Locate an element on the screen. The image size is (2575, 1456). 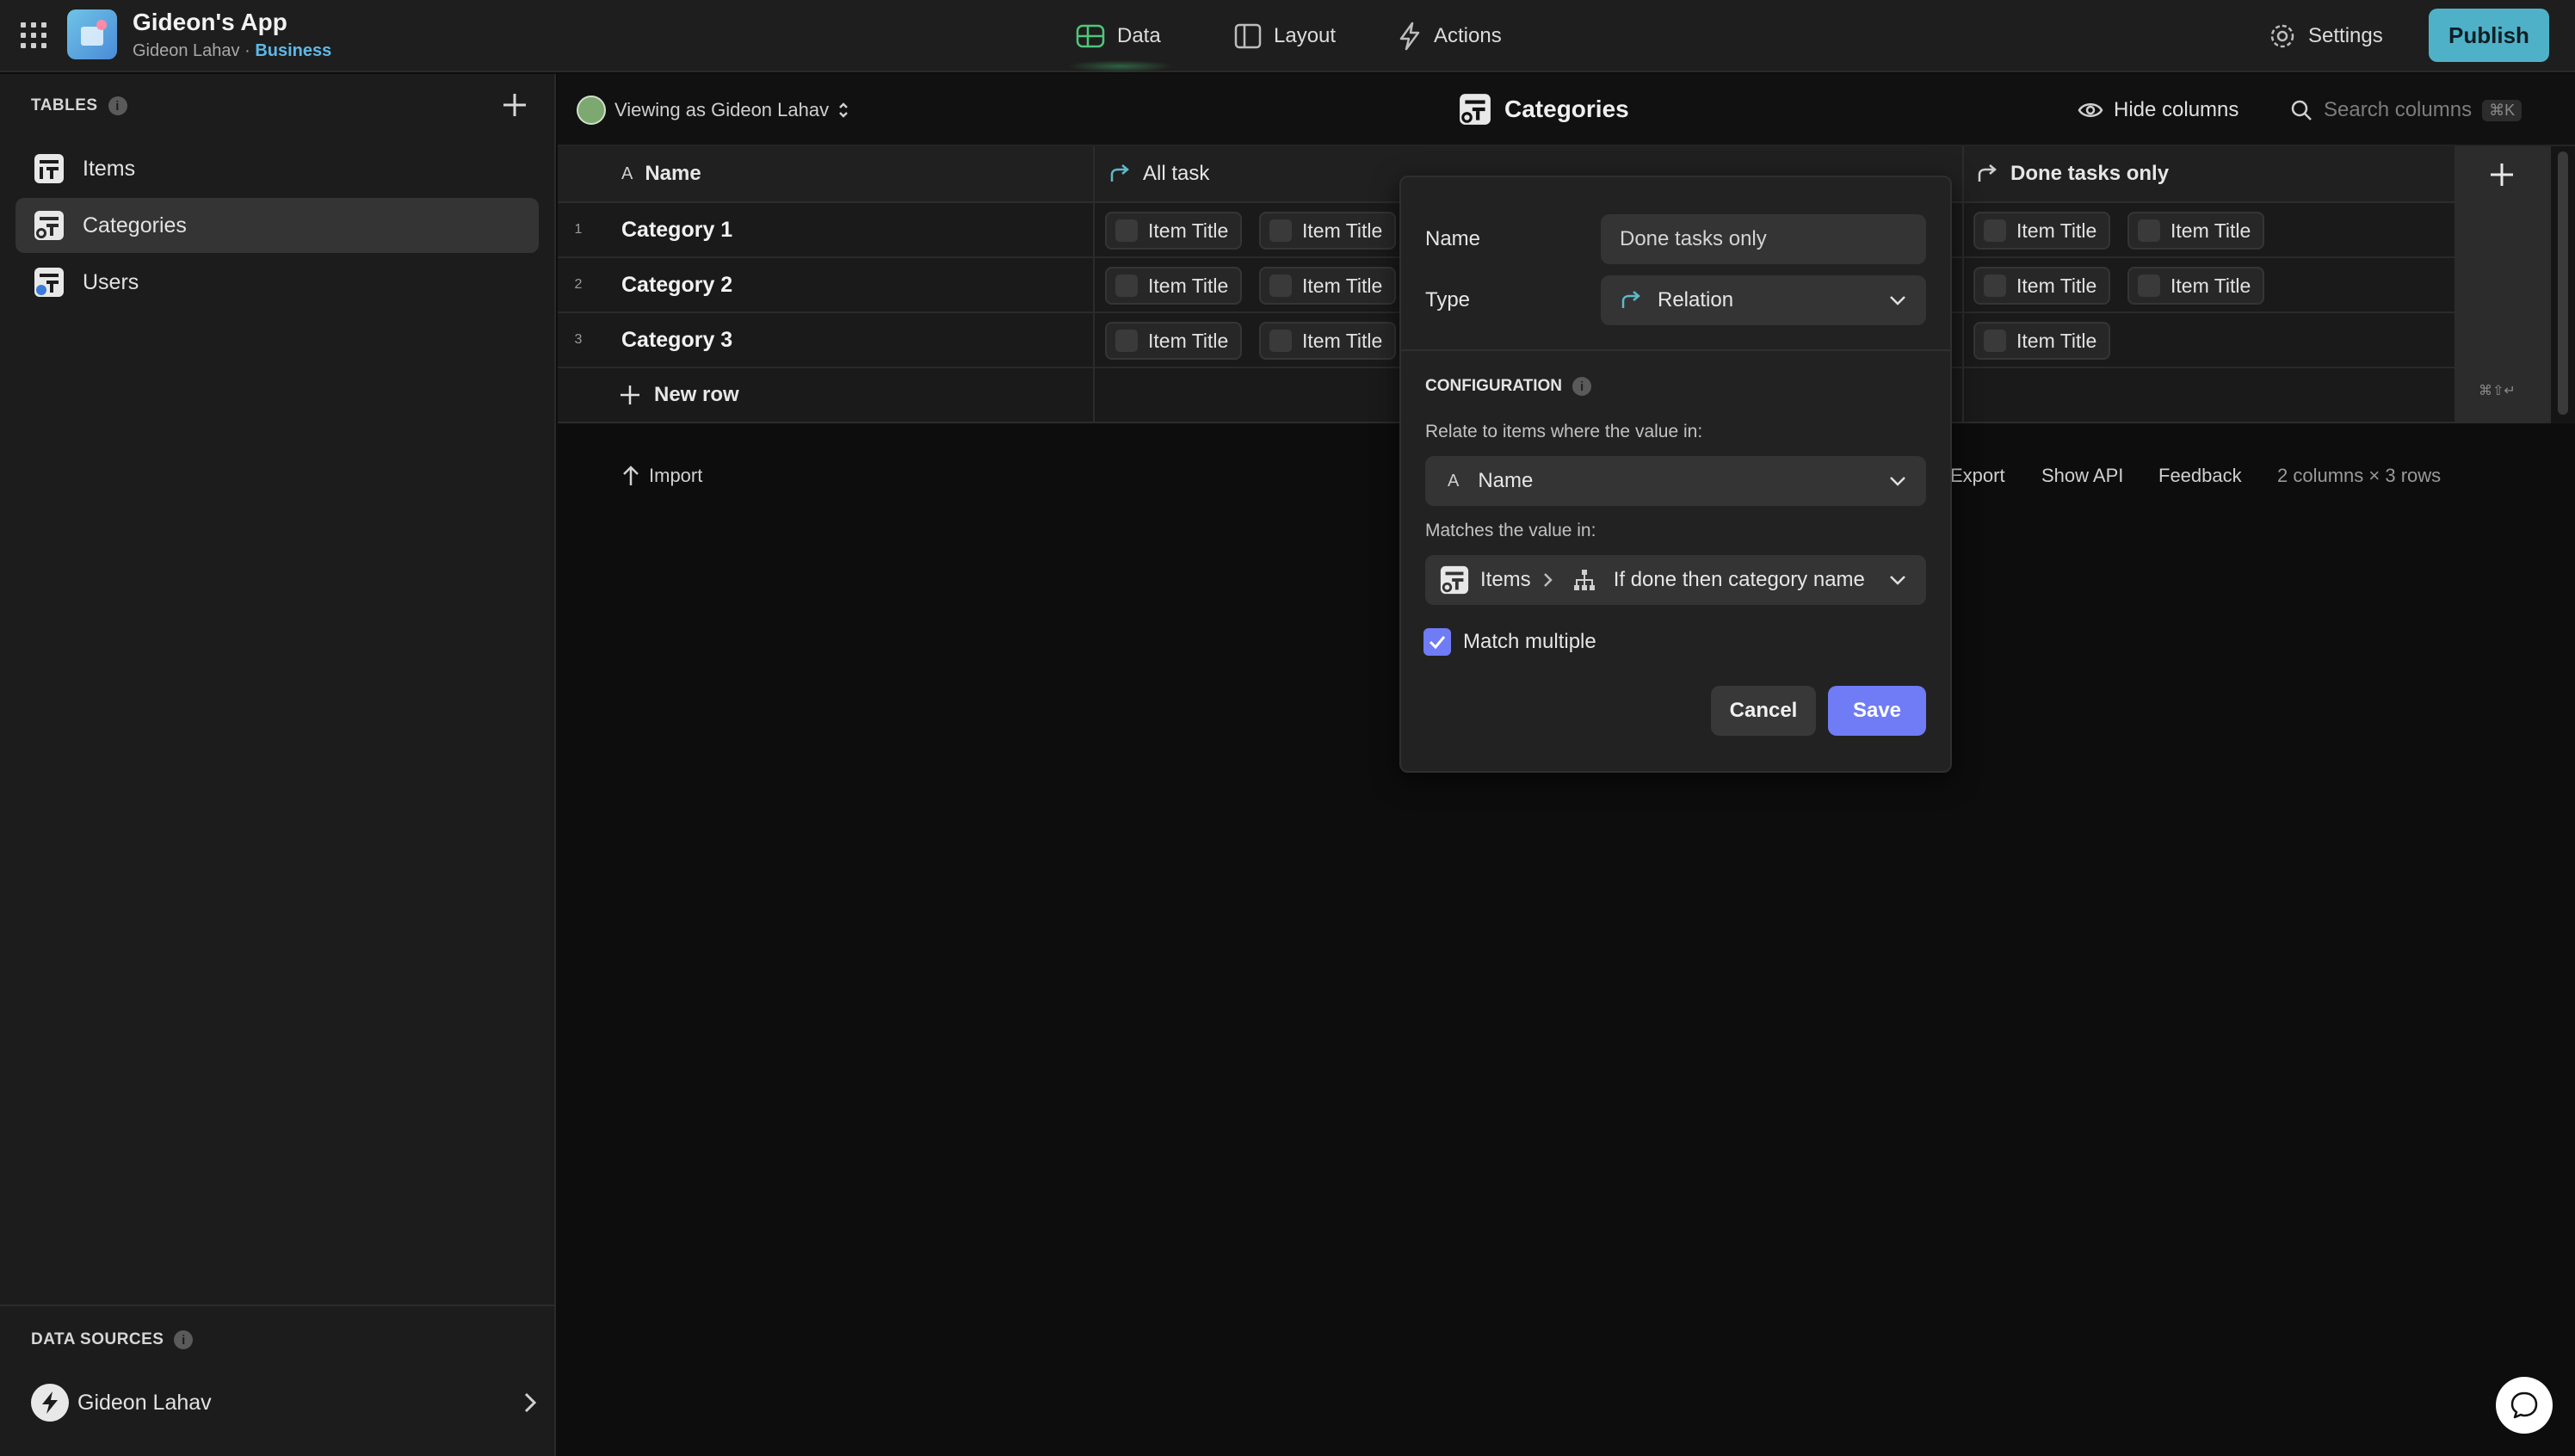
row-name-cell: Category 3 is located at coordinates (676, 340).